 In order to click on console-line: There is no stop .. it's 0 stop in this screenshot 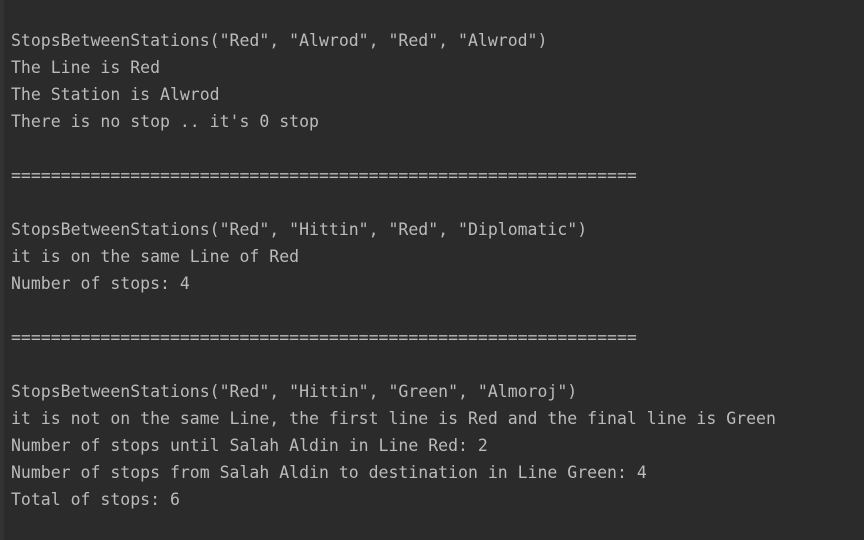, I will do `click(165, 121)`.